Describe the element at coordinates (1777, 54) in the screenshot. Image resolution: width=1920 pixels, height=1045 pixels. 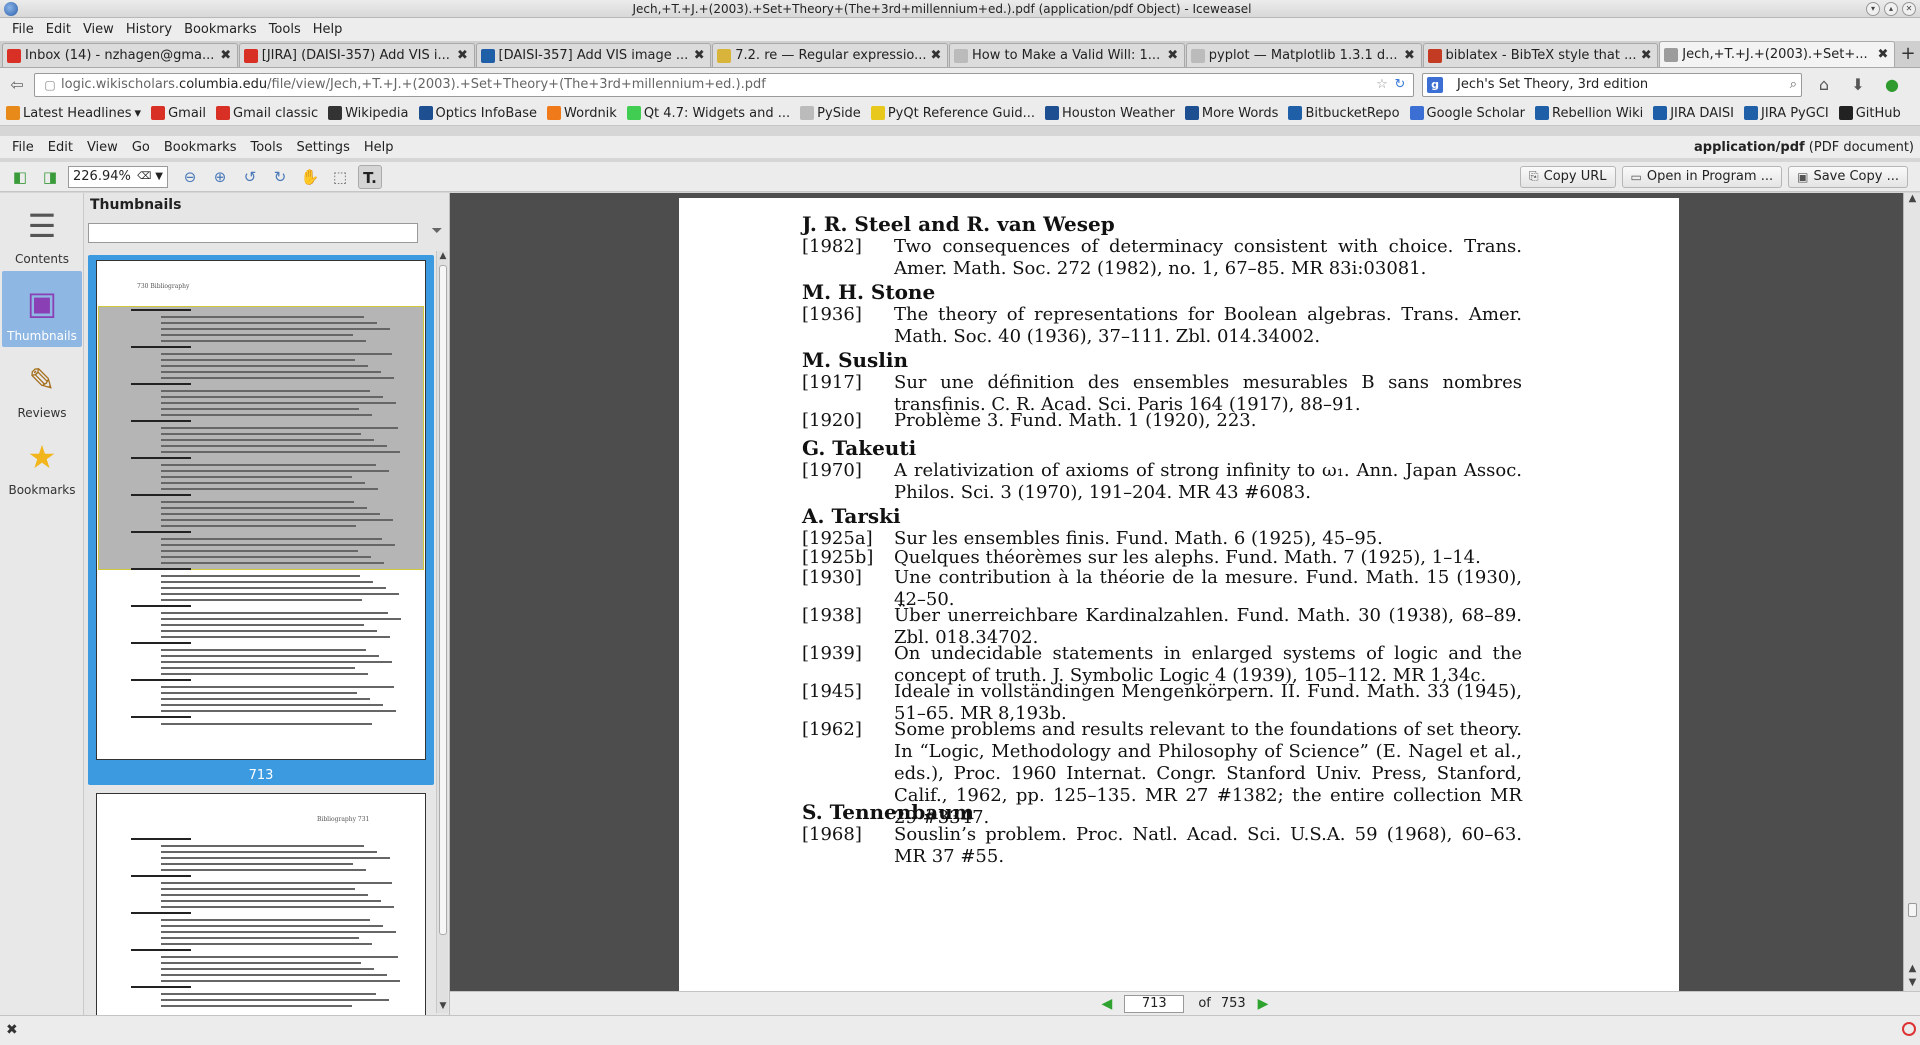
I see `tab-8: Jech,+T.+J.+(2003).+Set+... ✖` at that location.